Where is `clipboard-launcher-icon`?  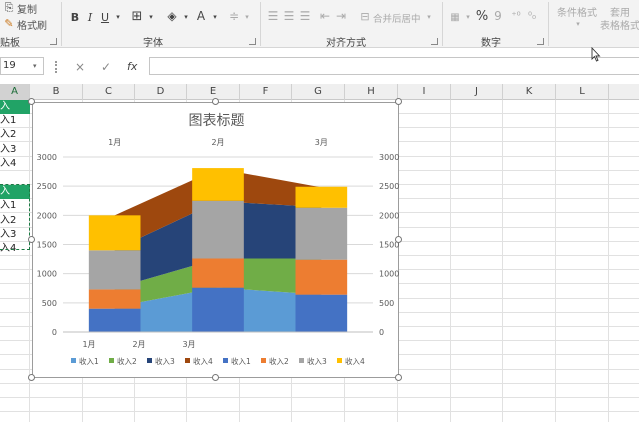 clipboard-launcher-icon is located at coordinates (53, 41).